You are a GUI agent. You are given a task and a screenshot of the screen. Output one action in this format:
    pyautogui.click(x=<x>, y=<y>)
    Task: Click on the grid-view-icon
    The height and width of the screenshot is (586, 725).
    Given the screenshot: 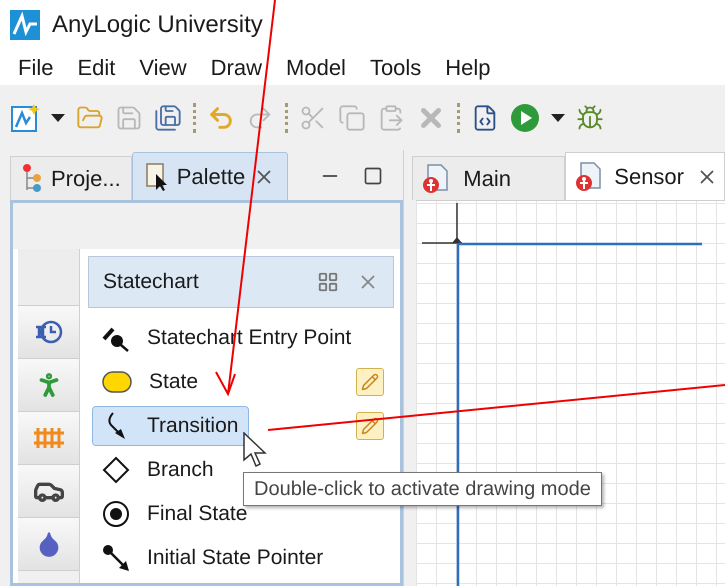 What is the action you would take?
    pyautogui.click(x=328, y=282)
    